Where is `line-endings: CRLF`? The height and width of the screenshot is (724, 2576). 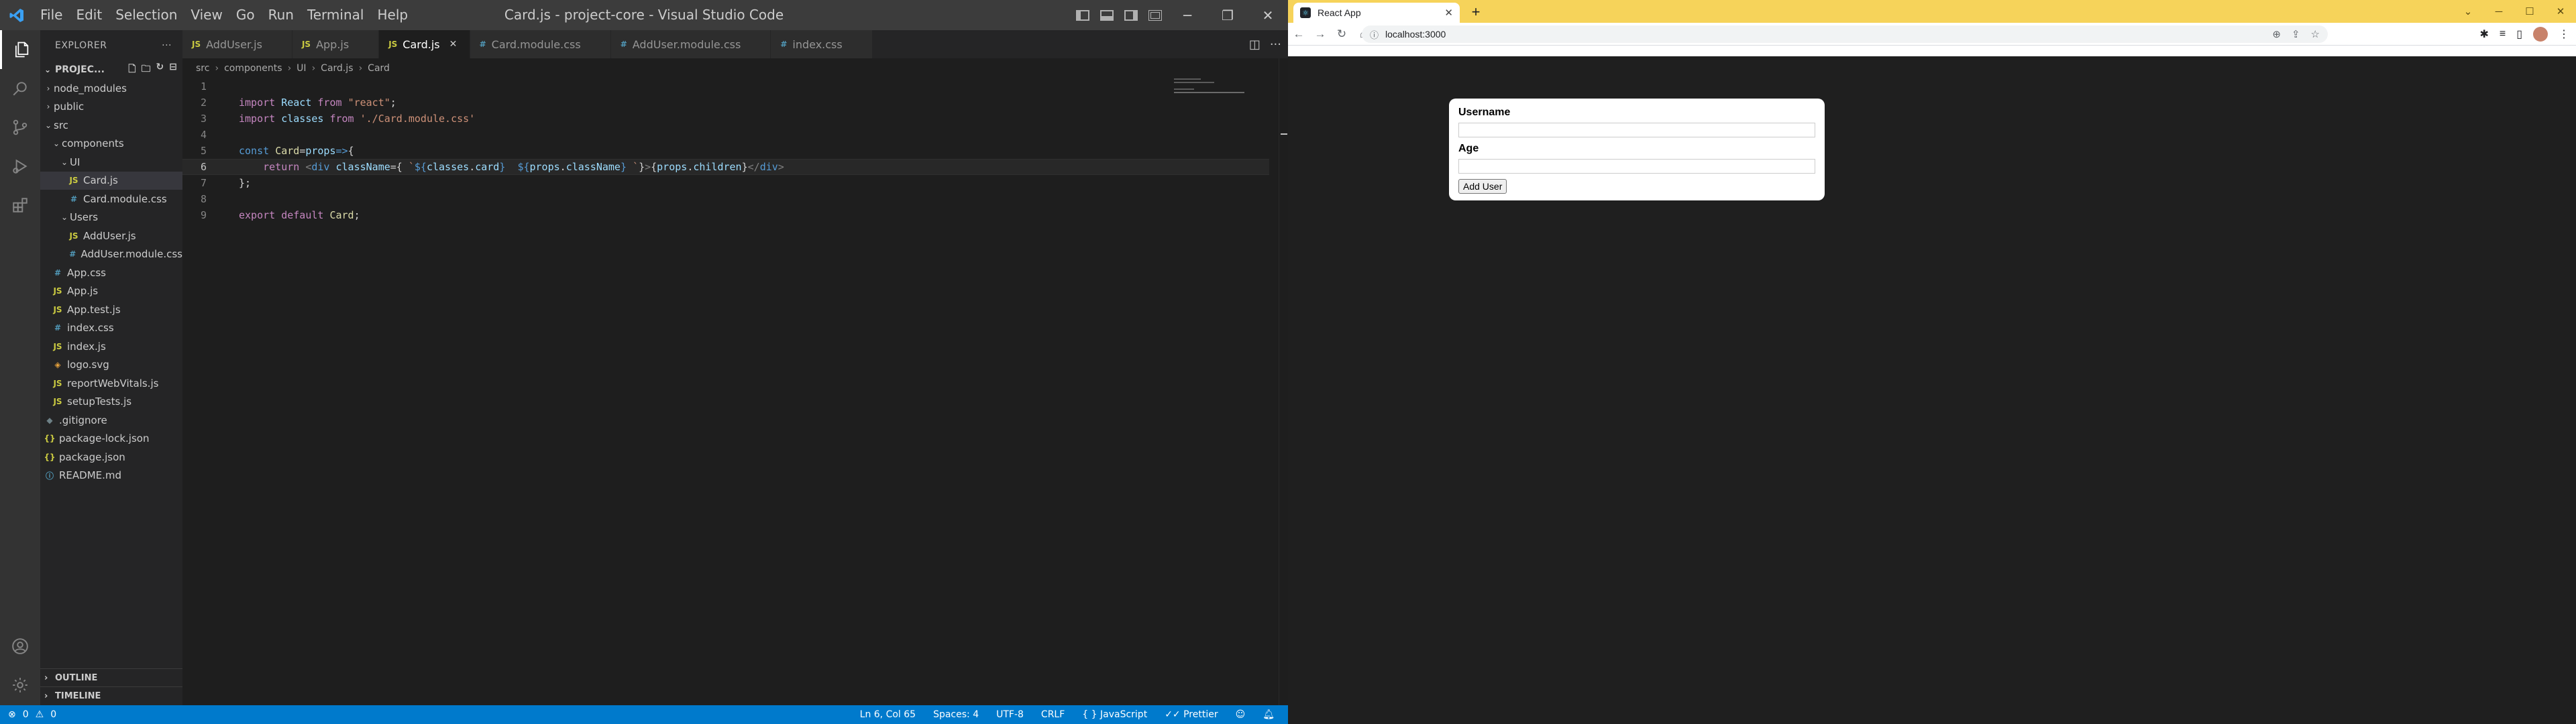 line-endings: CRLF is located at coordinates (1053, 714).